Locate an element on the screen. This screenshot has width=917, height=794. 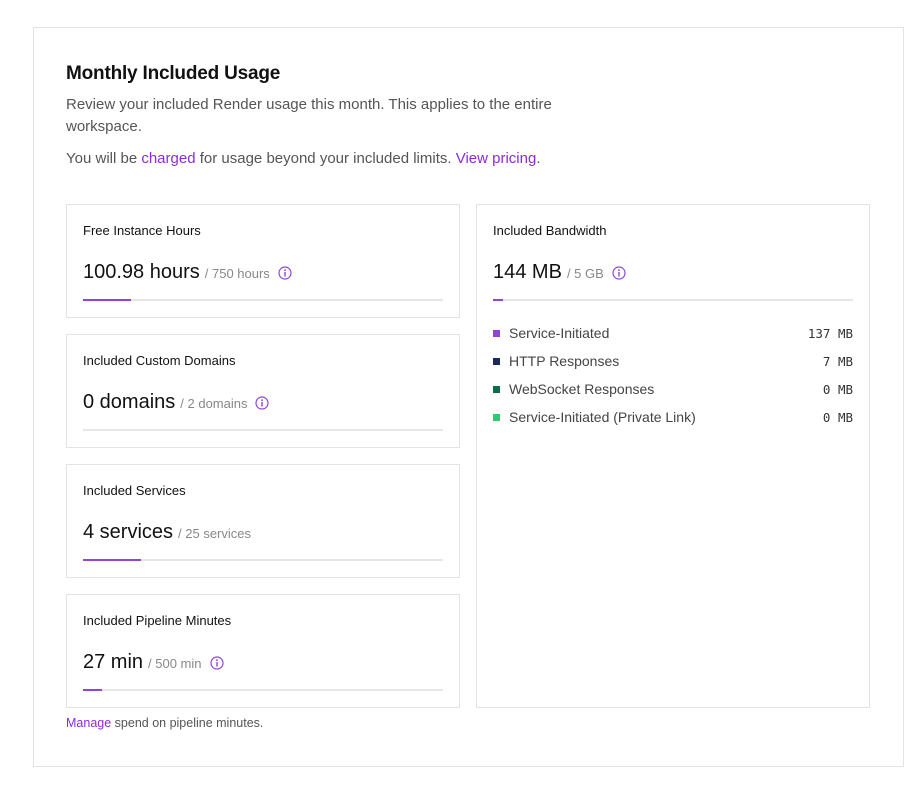
metric-limit: / 750 hours is located at coordinates (237, 273).